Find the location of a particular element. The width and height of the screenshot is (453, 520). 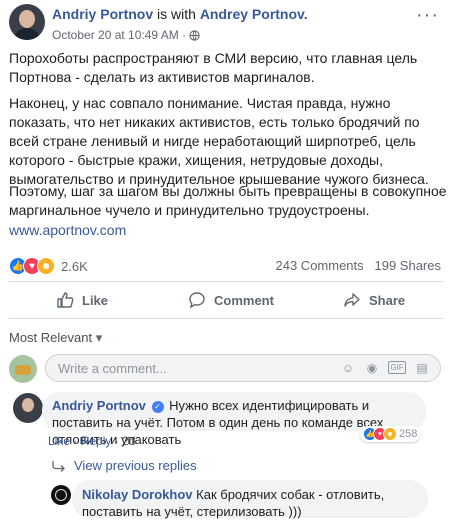

verified-badge-icon: ✓ is located at coordinates (157, 407).